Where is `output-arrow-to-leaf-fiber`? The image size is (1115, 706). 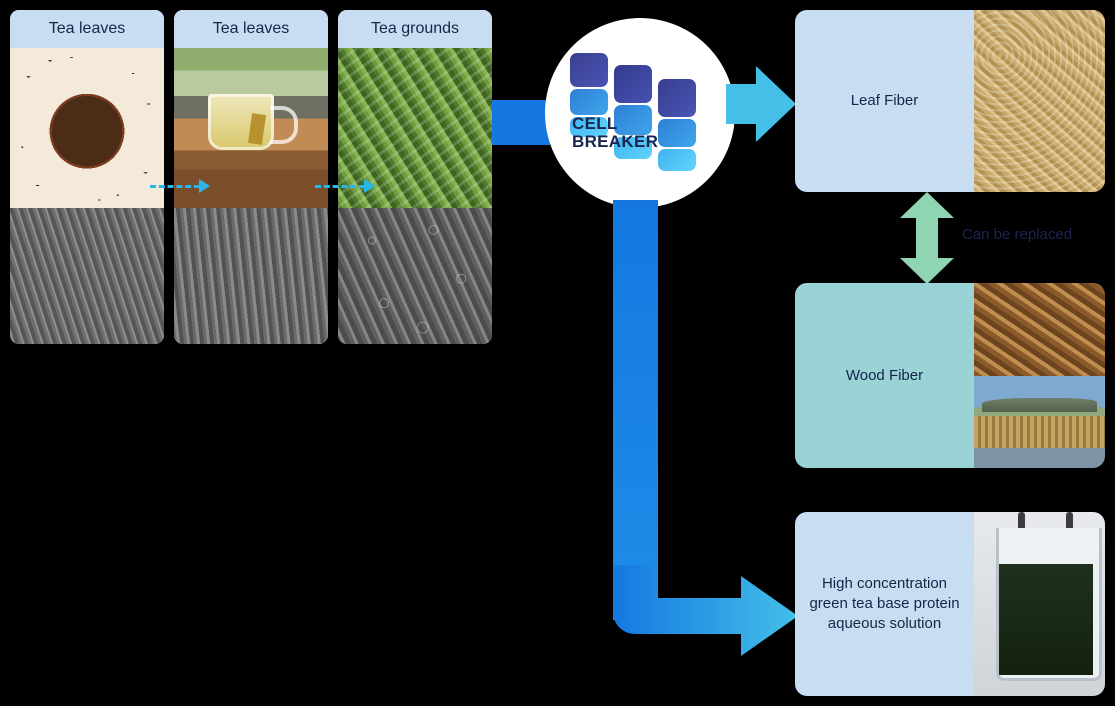 output-arrow-to-leaf-fiber is located at coordinates (761, 104).